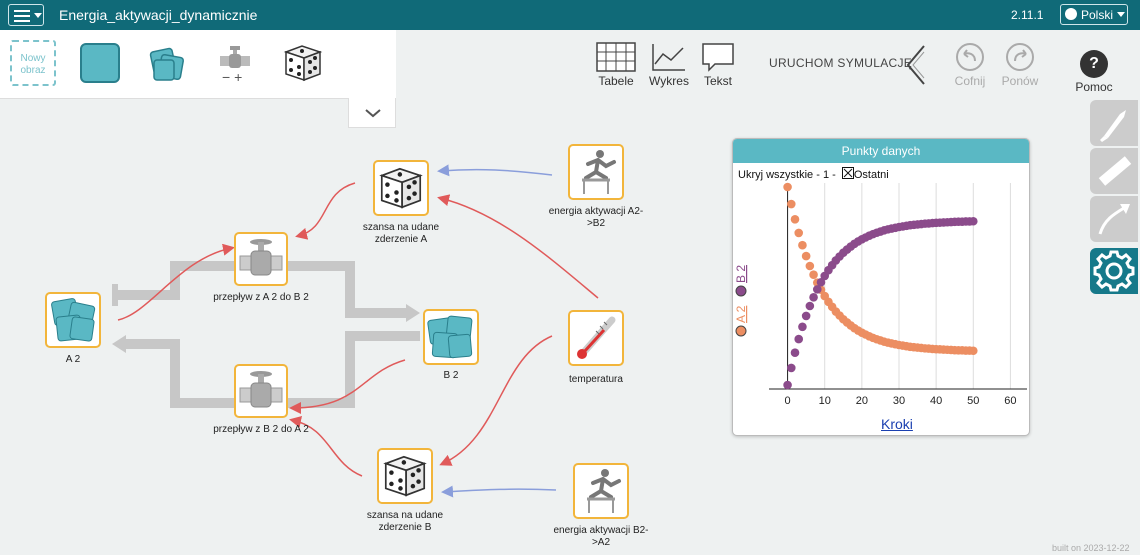  Describe the element at coordinates (970, 57) in the screenshot. I see `undo-icon` at that location.